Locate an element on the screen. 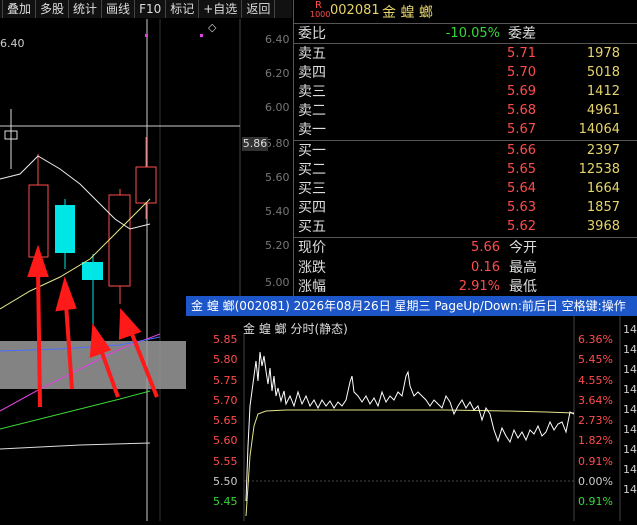 The image size is (637, 525). buy-label: 买四 is located at coordinates (312, 208).